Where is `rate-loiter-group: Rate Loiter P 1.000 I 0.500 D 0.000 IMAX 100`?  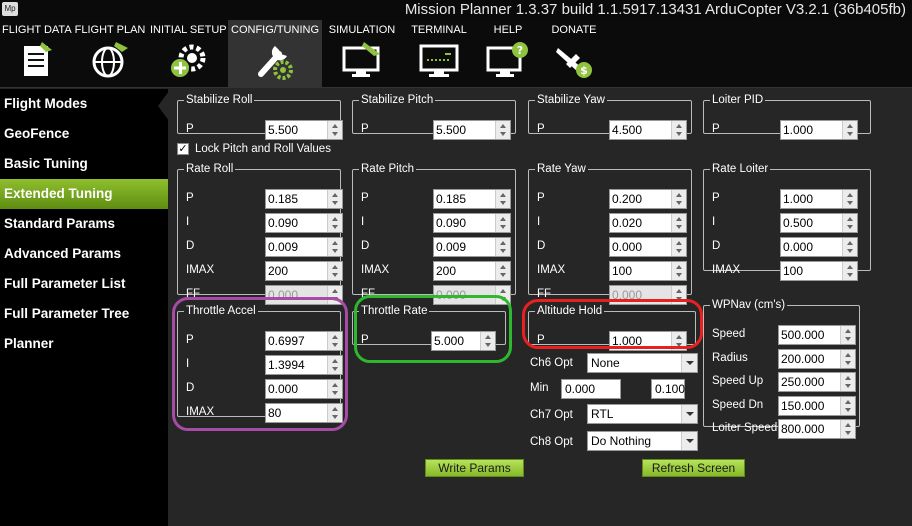 rate-loiter-group: Rate Loiter P 1.000 I 0.500 D 0.000 IMAX 100 is located at coordinates (787, 222).